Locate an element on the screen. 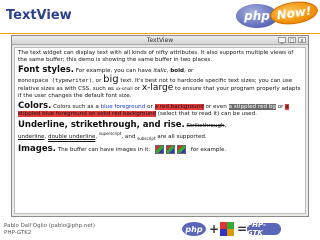 The height and width of the screenshot is (240, 320). maximize-button: □ is located at coordinates (292, 40).